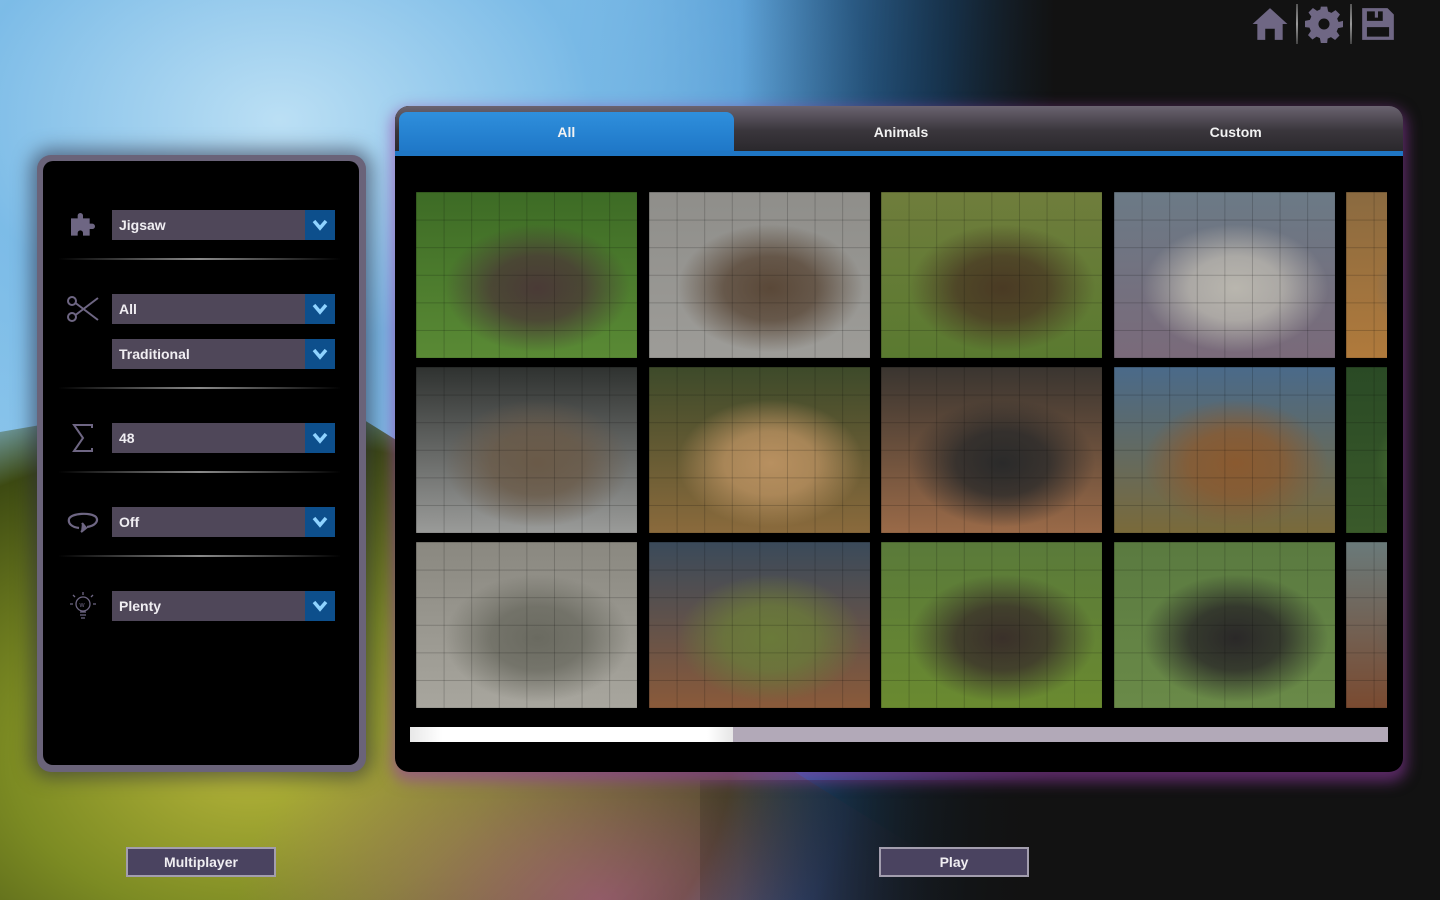 Image resolution: width=1440 pixels, height=900 pixels. What do you see at coordinates (83, 438) in the screenshot?
I see `sigma-icon` at bounding box center [83, 438].